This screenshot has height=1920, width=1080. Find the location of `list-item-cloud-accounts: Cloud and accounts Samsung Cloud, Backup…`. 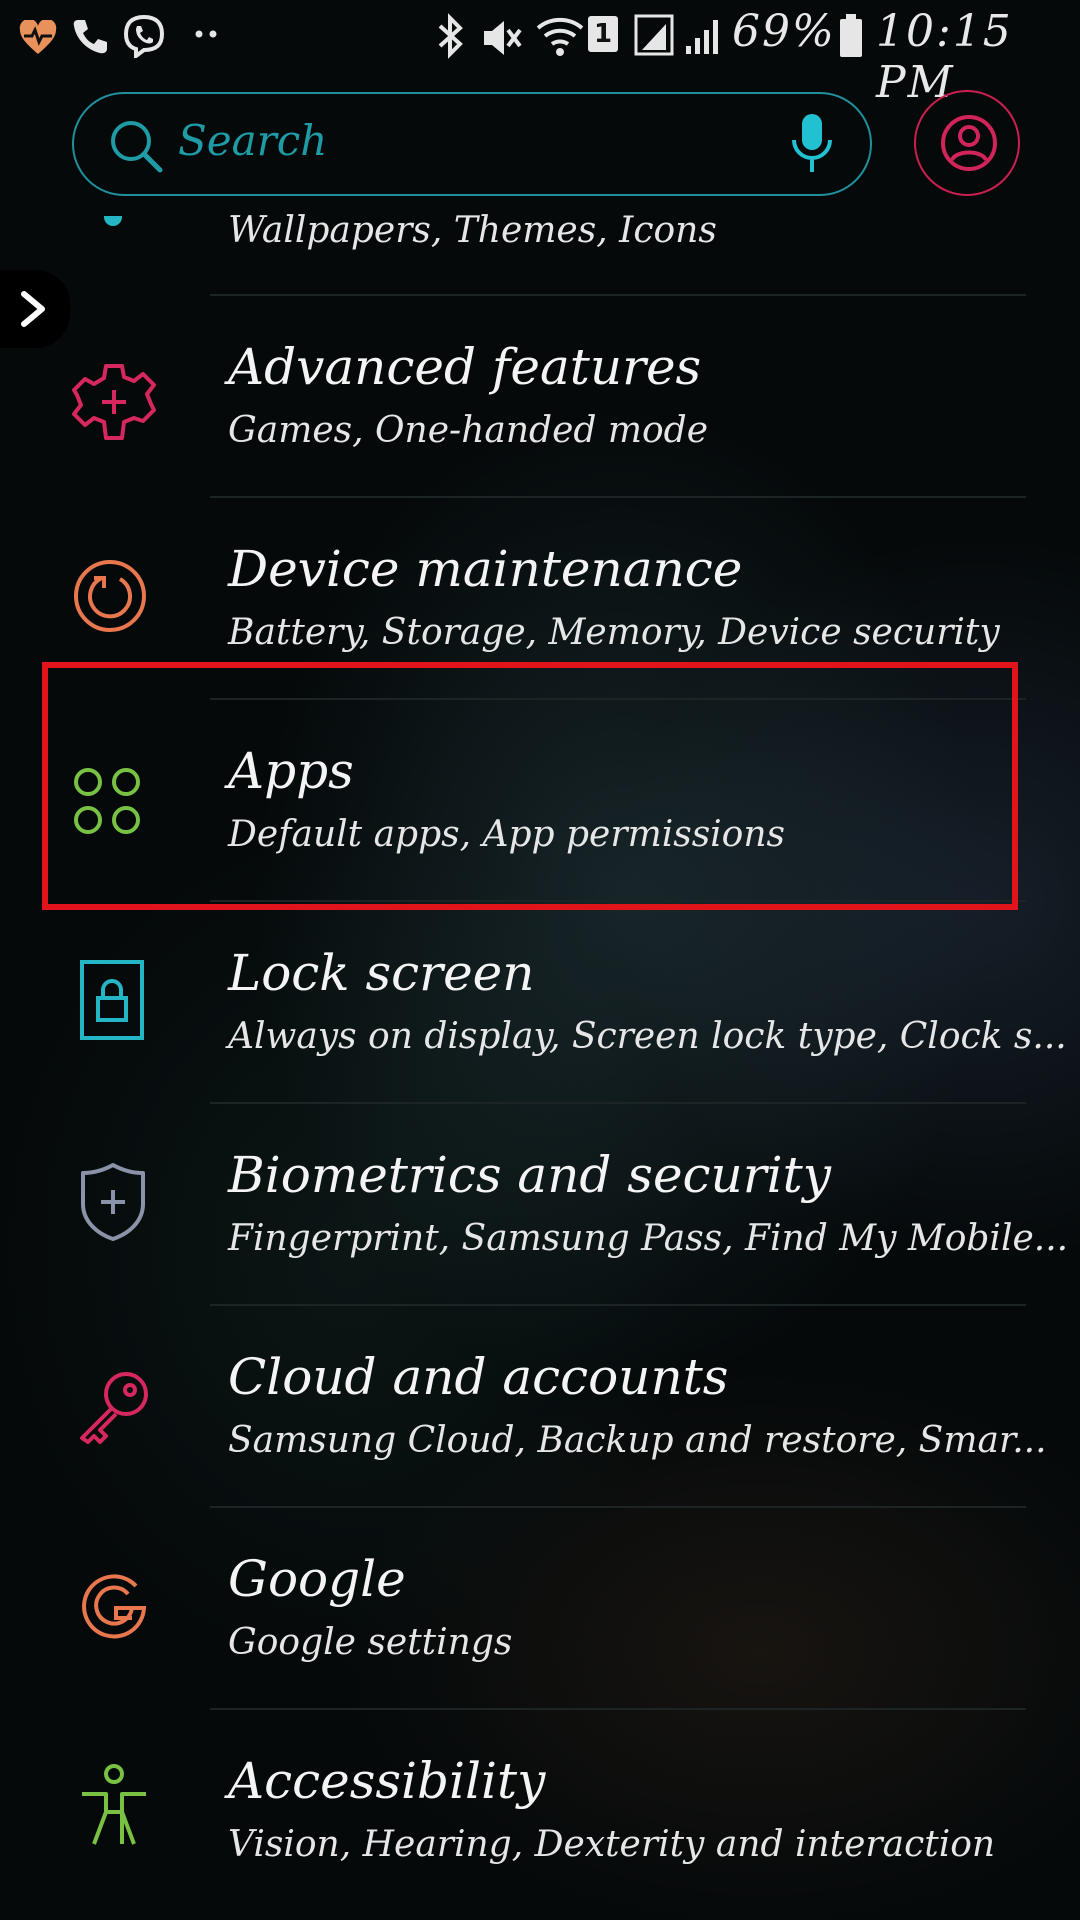

list-item-cloud-accounts: Cloud and accounts Samsung Cloud, Backup… is located at coordinates (540, 1406).